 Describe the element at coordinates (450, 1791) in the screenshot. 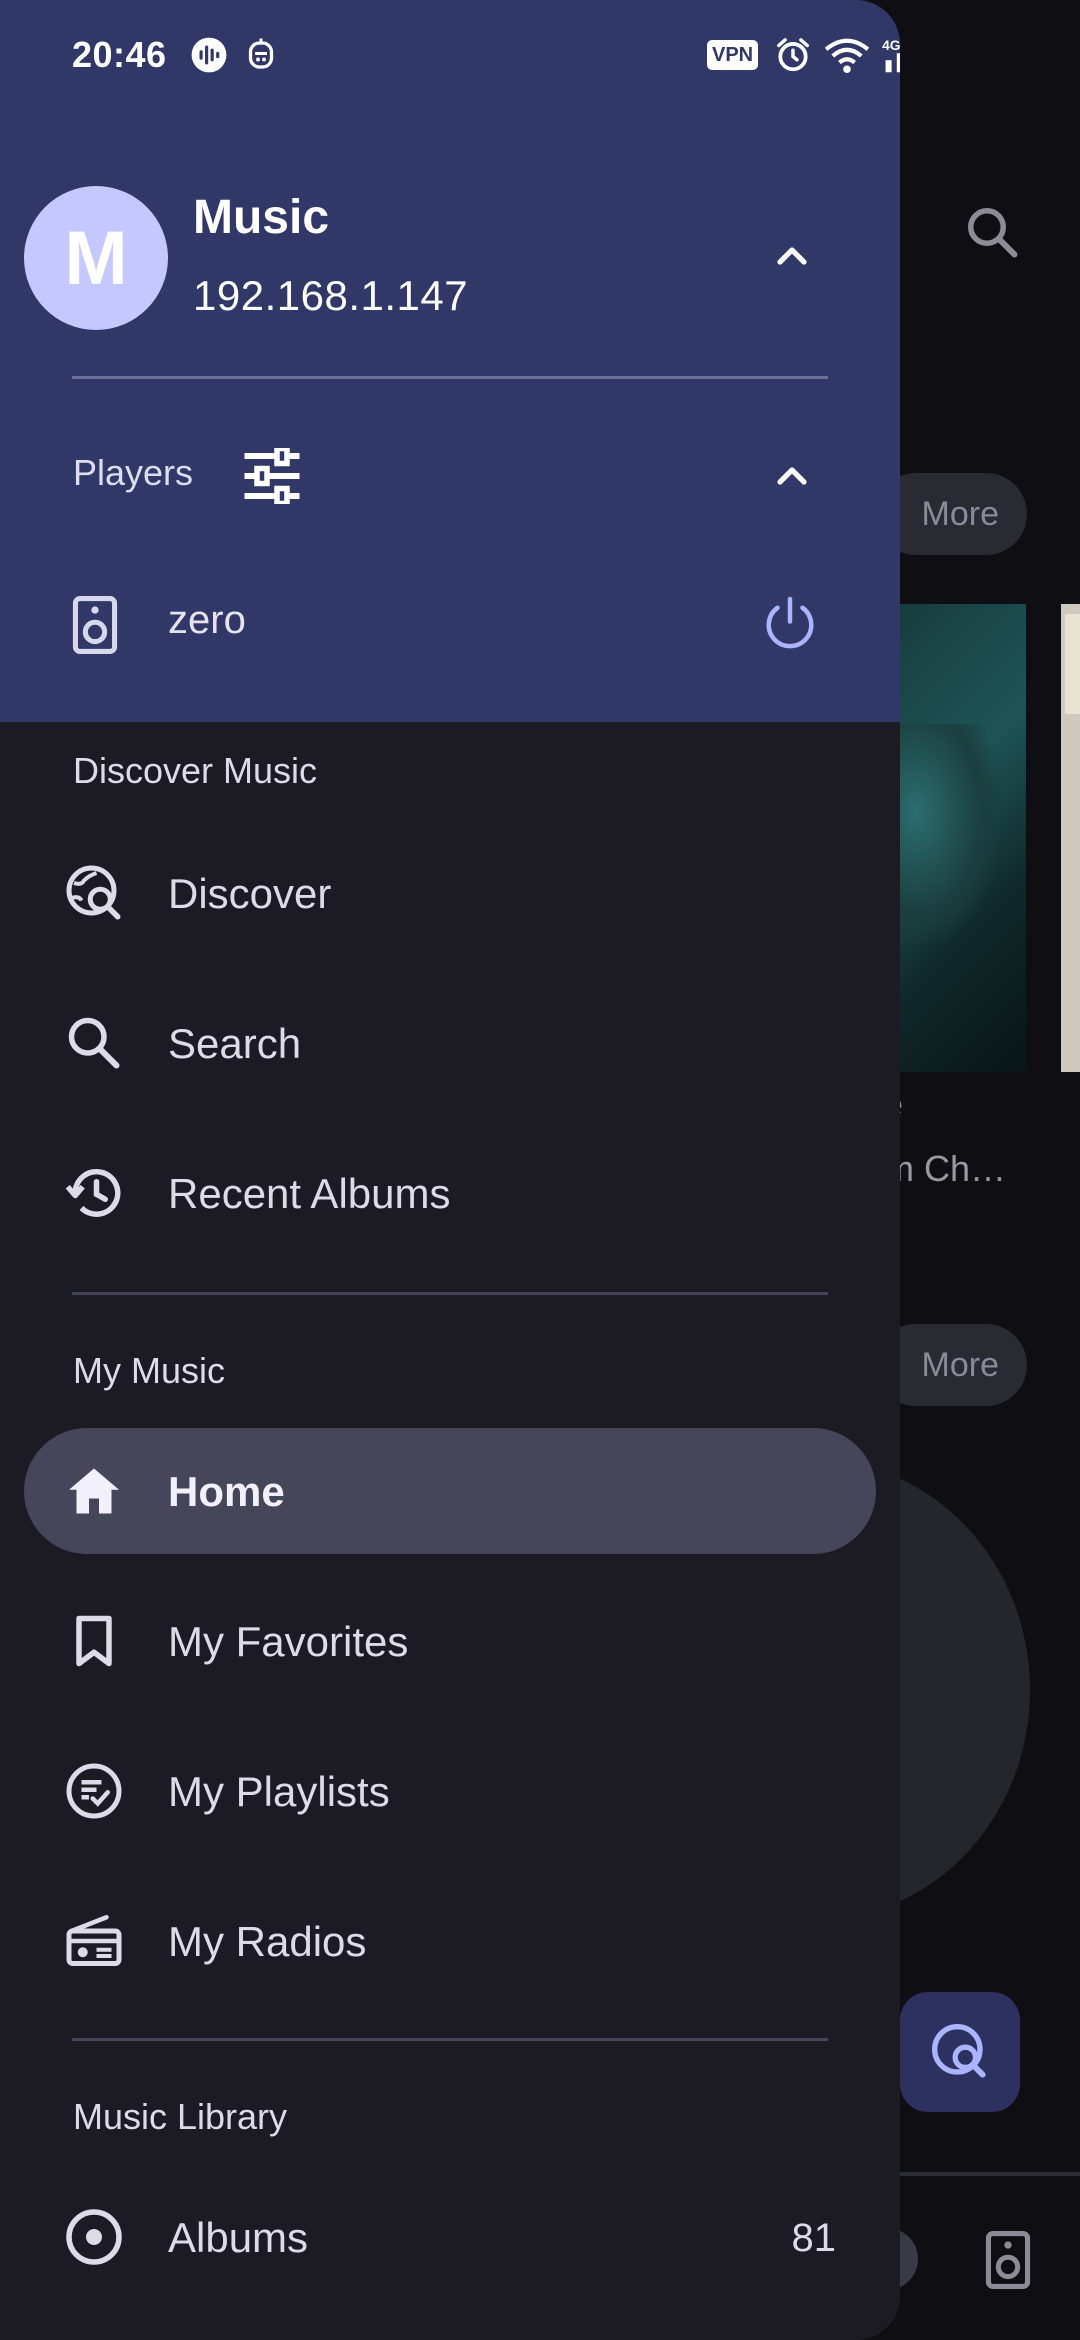

I see `nav-item-my-playlists: My Playlists` at that location.